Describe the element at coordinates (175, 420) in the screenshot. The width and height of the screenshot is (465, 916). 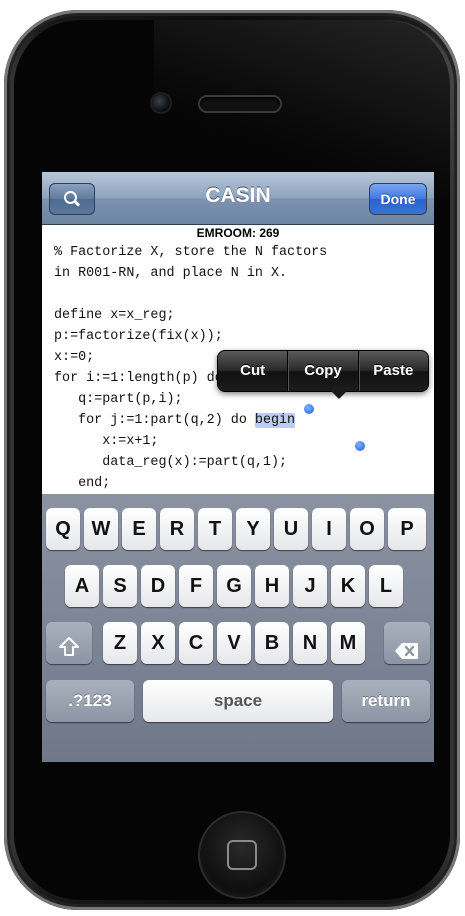
I see `code-line: for j:=1:part(q,2) do begin` at that location.